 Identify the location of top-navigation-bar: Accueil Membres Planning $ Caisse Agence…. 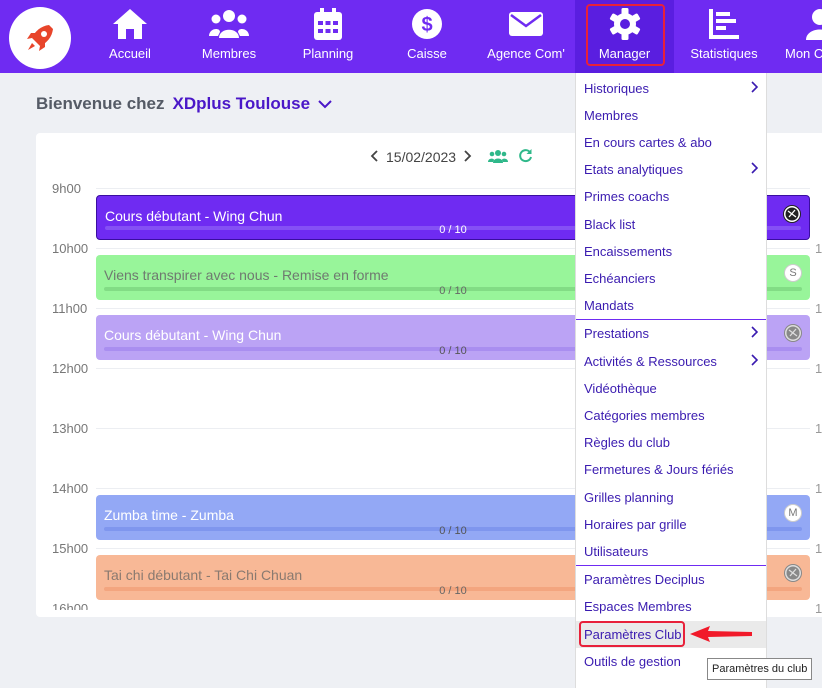
(411, 36).